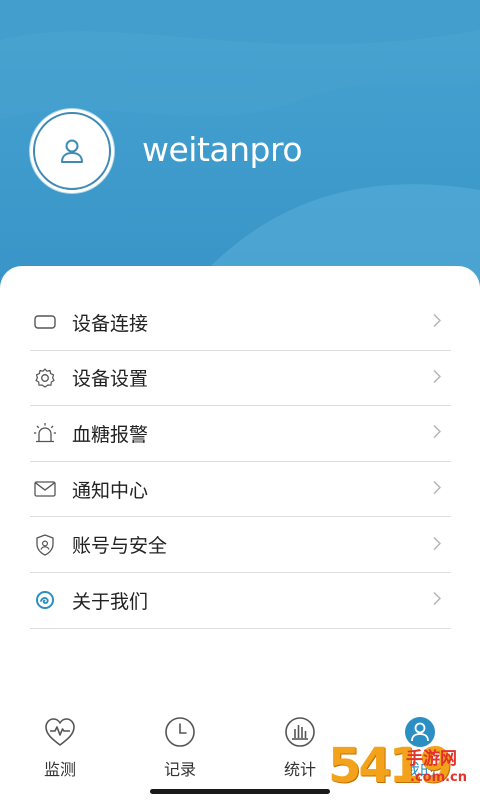  What do you see at coordinates (45, 433) in the screenshot?
I see `alarm-icon` at bounding box center [45, 433].